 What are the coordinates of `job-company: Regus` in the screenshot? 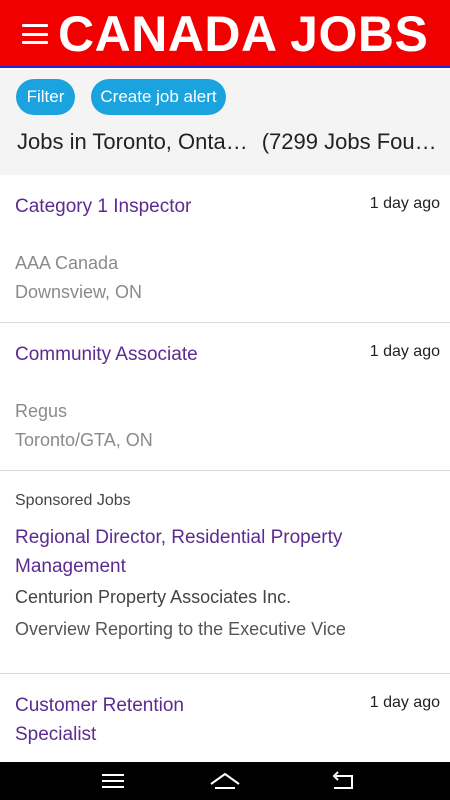 It's located at (41, 411).